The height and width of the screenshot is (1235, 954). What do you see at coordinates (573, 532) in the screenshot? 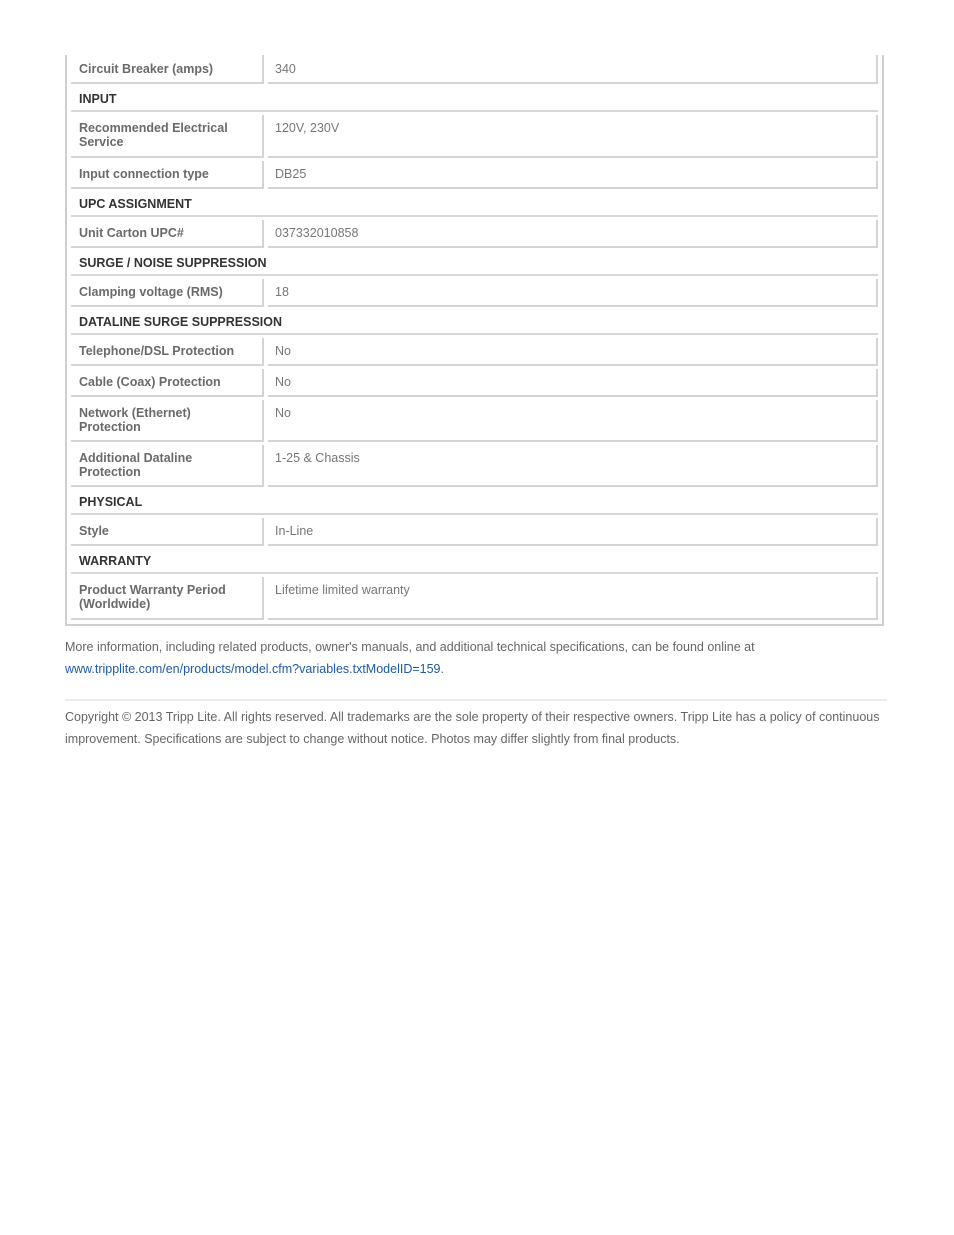
I see `spec-value: In-Line` at bounding box center [573, 532].